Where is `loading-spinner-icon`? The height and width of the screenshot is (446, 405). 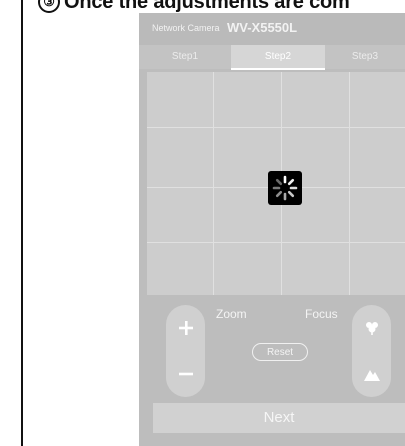
loading-spinner-icon is located at coordinates (285, 188).